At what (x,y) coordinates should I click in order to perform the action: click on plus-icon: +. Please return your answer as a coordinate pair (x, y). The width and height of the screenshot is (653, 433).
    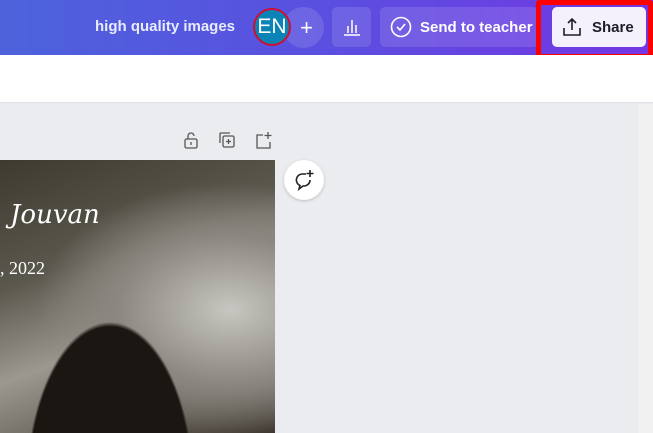
    Looking at the image, I should click on (306, 27).